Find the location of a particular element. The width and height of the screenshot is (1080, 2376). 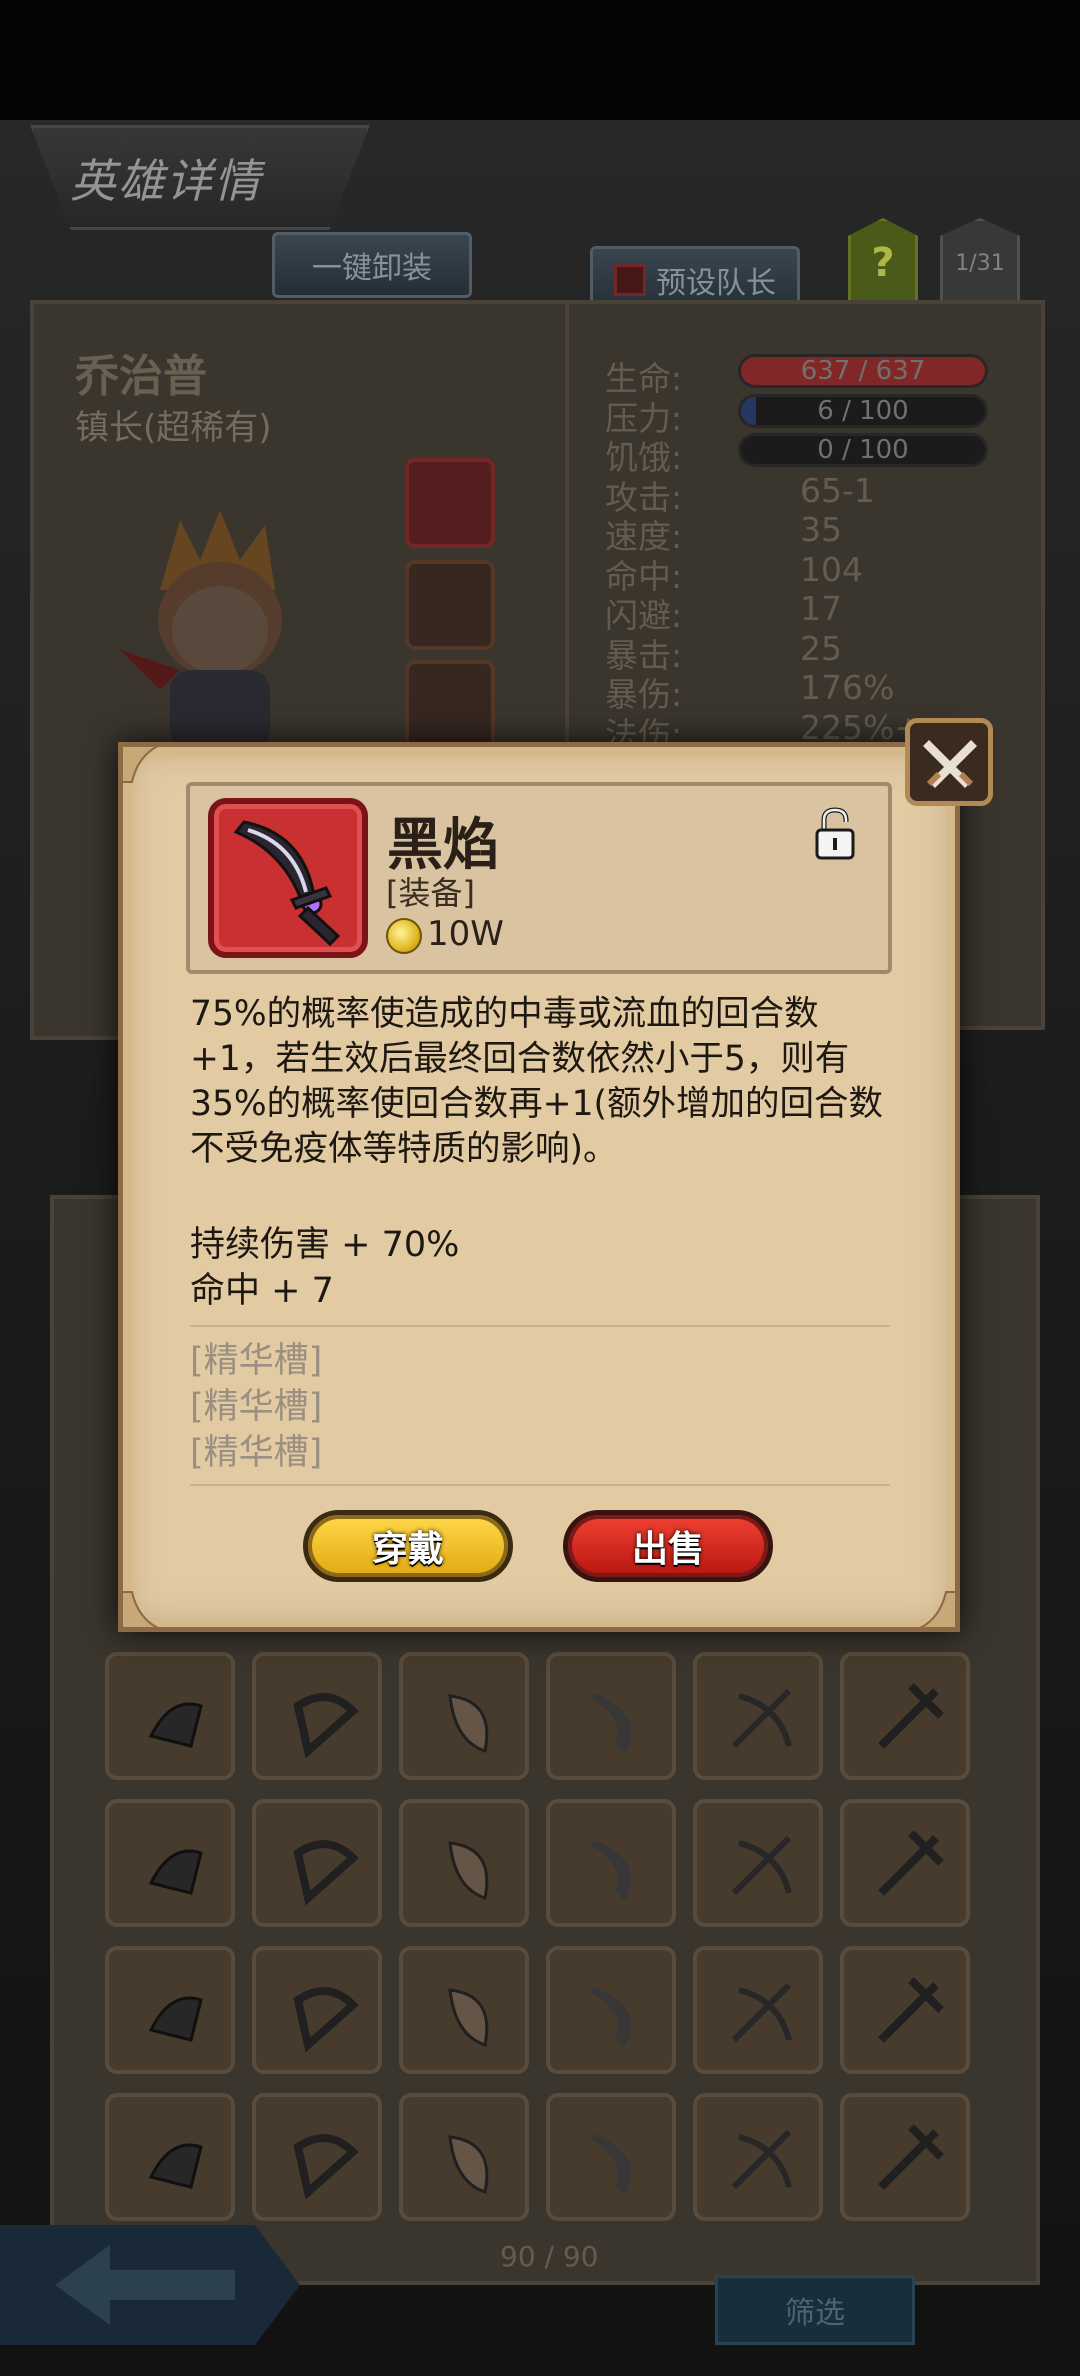

crossed-swords-icon is located at coordinates (950, 764).